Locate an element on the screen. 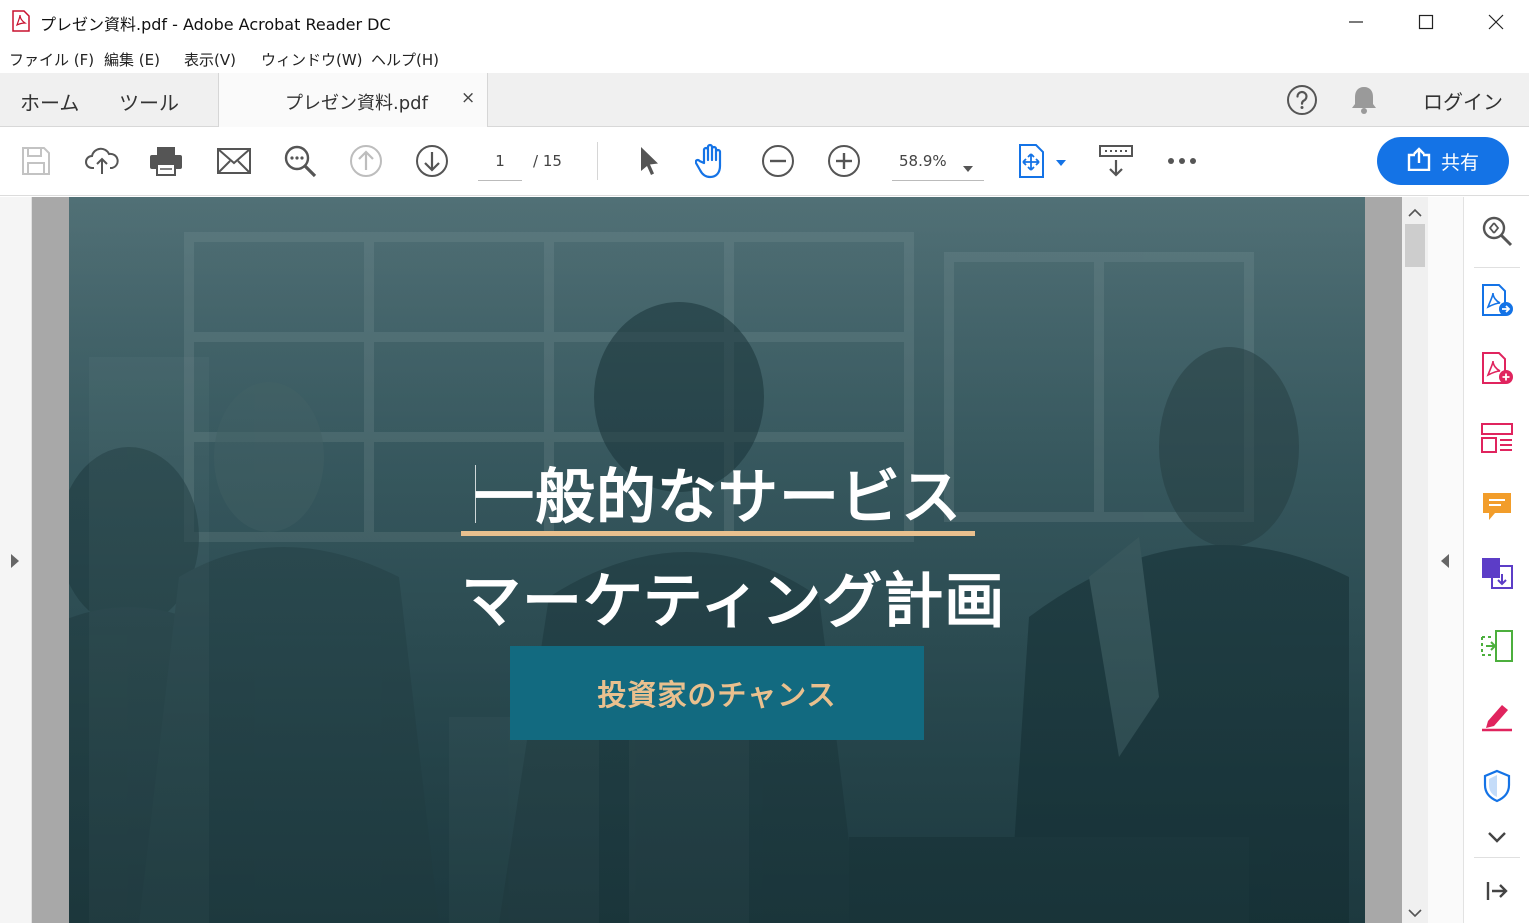 The image size is (1529, 923). maximize-button is located at coordinates (1426, 21).